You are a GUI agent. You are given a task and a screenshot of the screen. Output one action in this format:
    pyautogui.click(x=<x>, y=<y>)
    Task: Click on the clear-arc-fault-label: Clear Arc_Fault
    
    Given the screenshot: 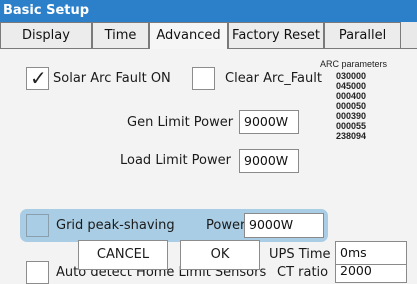 What is the action you would take?
    pyautogui.click(x=273, y=78)
    